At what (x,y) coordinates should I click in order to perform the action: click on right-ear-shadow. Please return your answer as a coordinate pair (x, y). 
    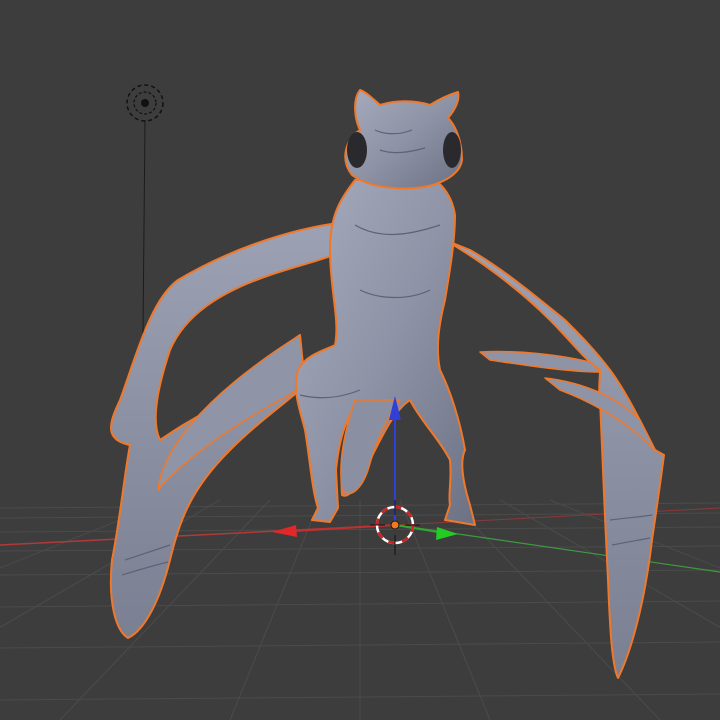
    Looking at the image, I should click on (452, 150).